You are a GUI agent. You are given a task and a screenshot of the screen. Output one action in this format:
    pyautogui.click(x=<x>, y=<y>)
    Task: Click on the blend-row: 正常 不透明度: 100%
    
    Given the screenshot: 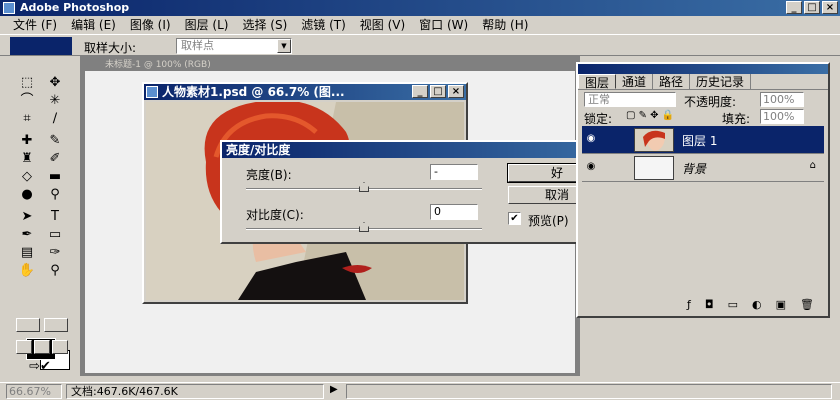 What is the action you would take?
    pyautogui.click(x=702, y=100)
    